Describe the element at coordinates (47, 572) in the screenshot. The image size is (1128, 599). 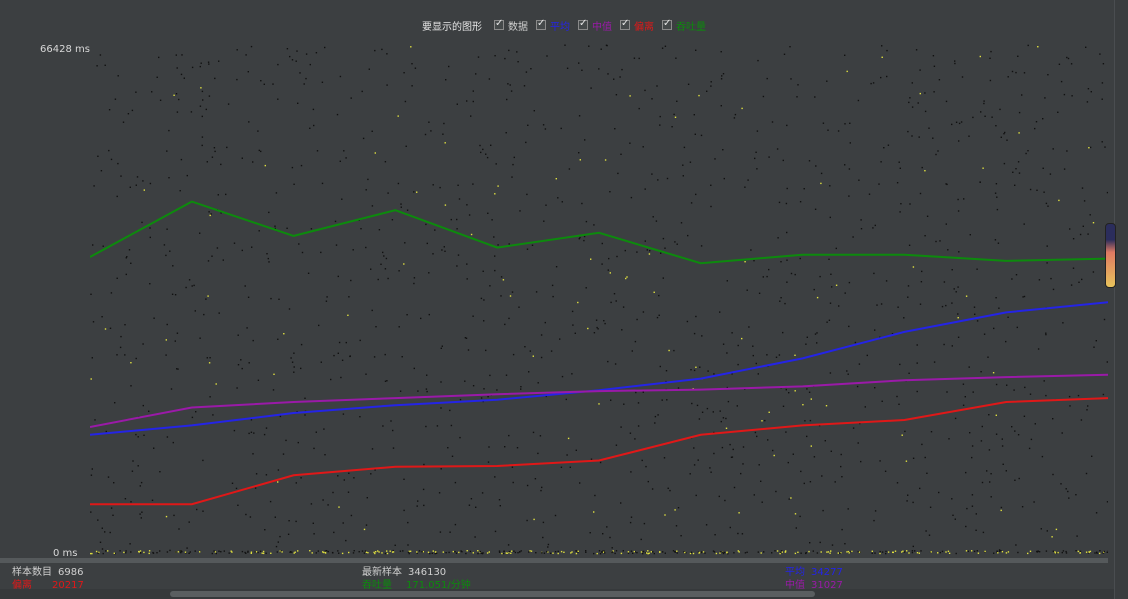
I see `stats-samples: 样本数目 6986` at that location.